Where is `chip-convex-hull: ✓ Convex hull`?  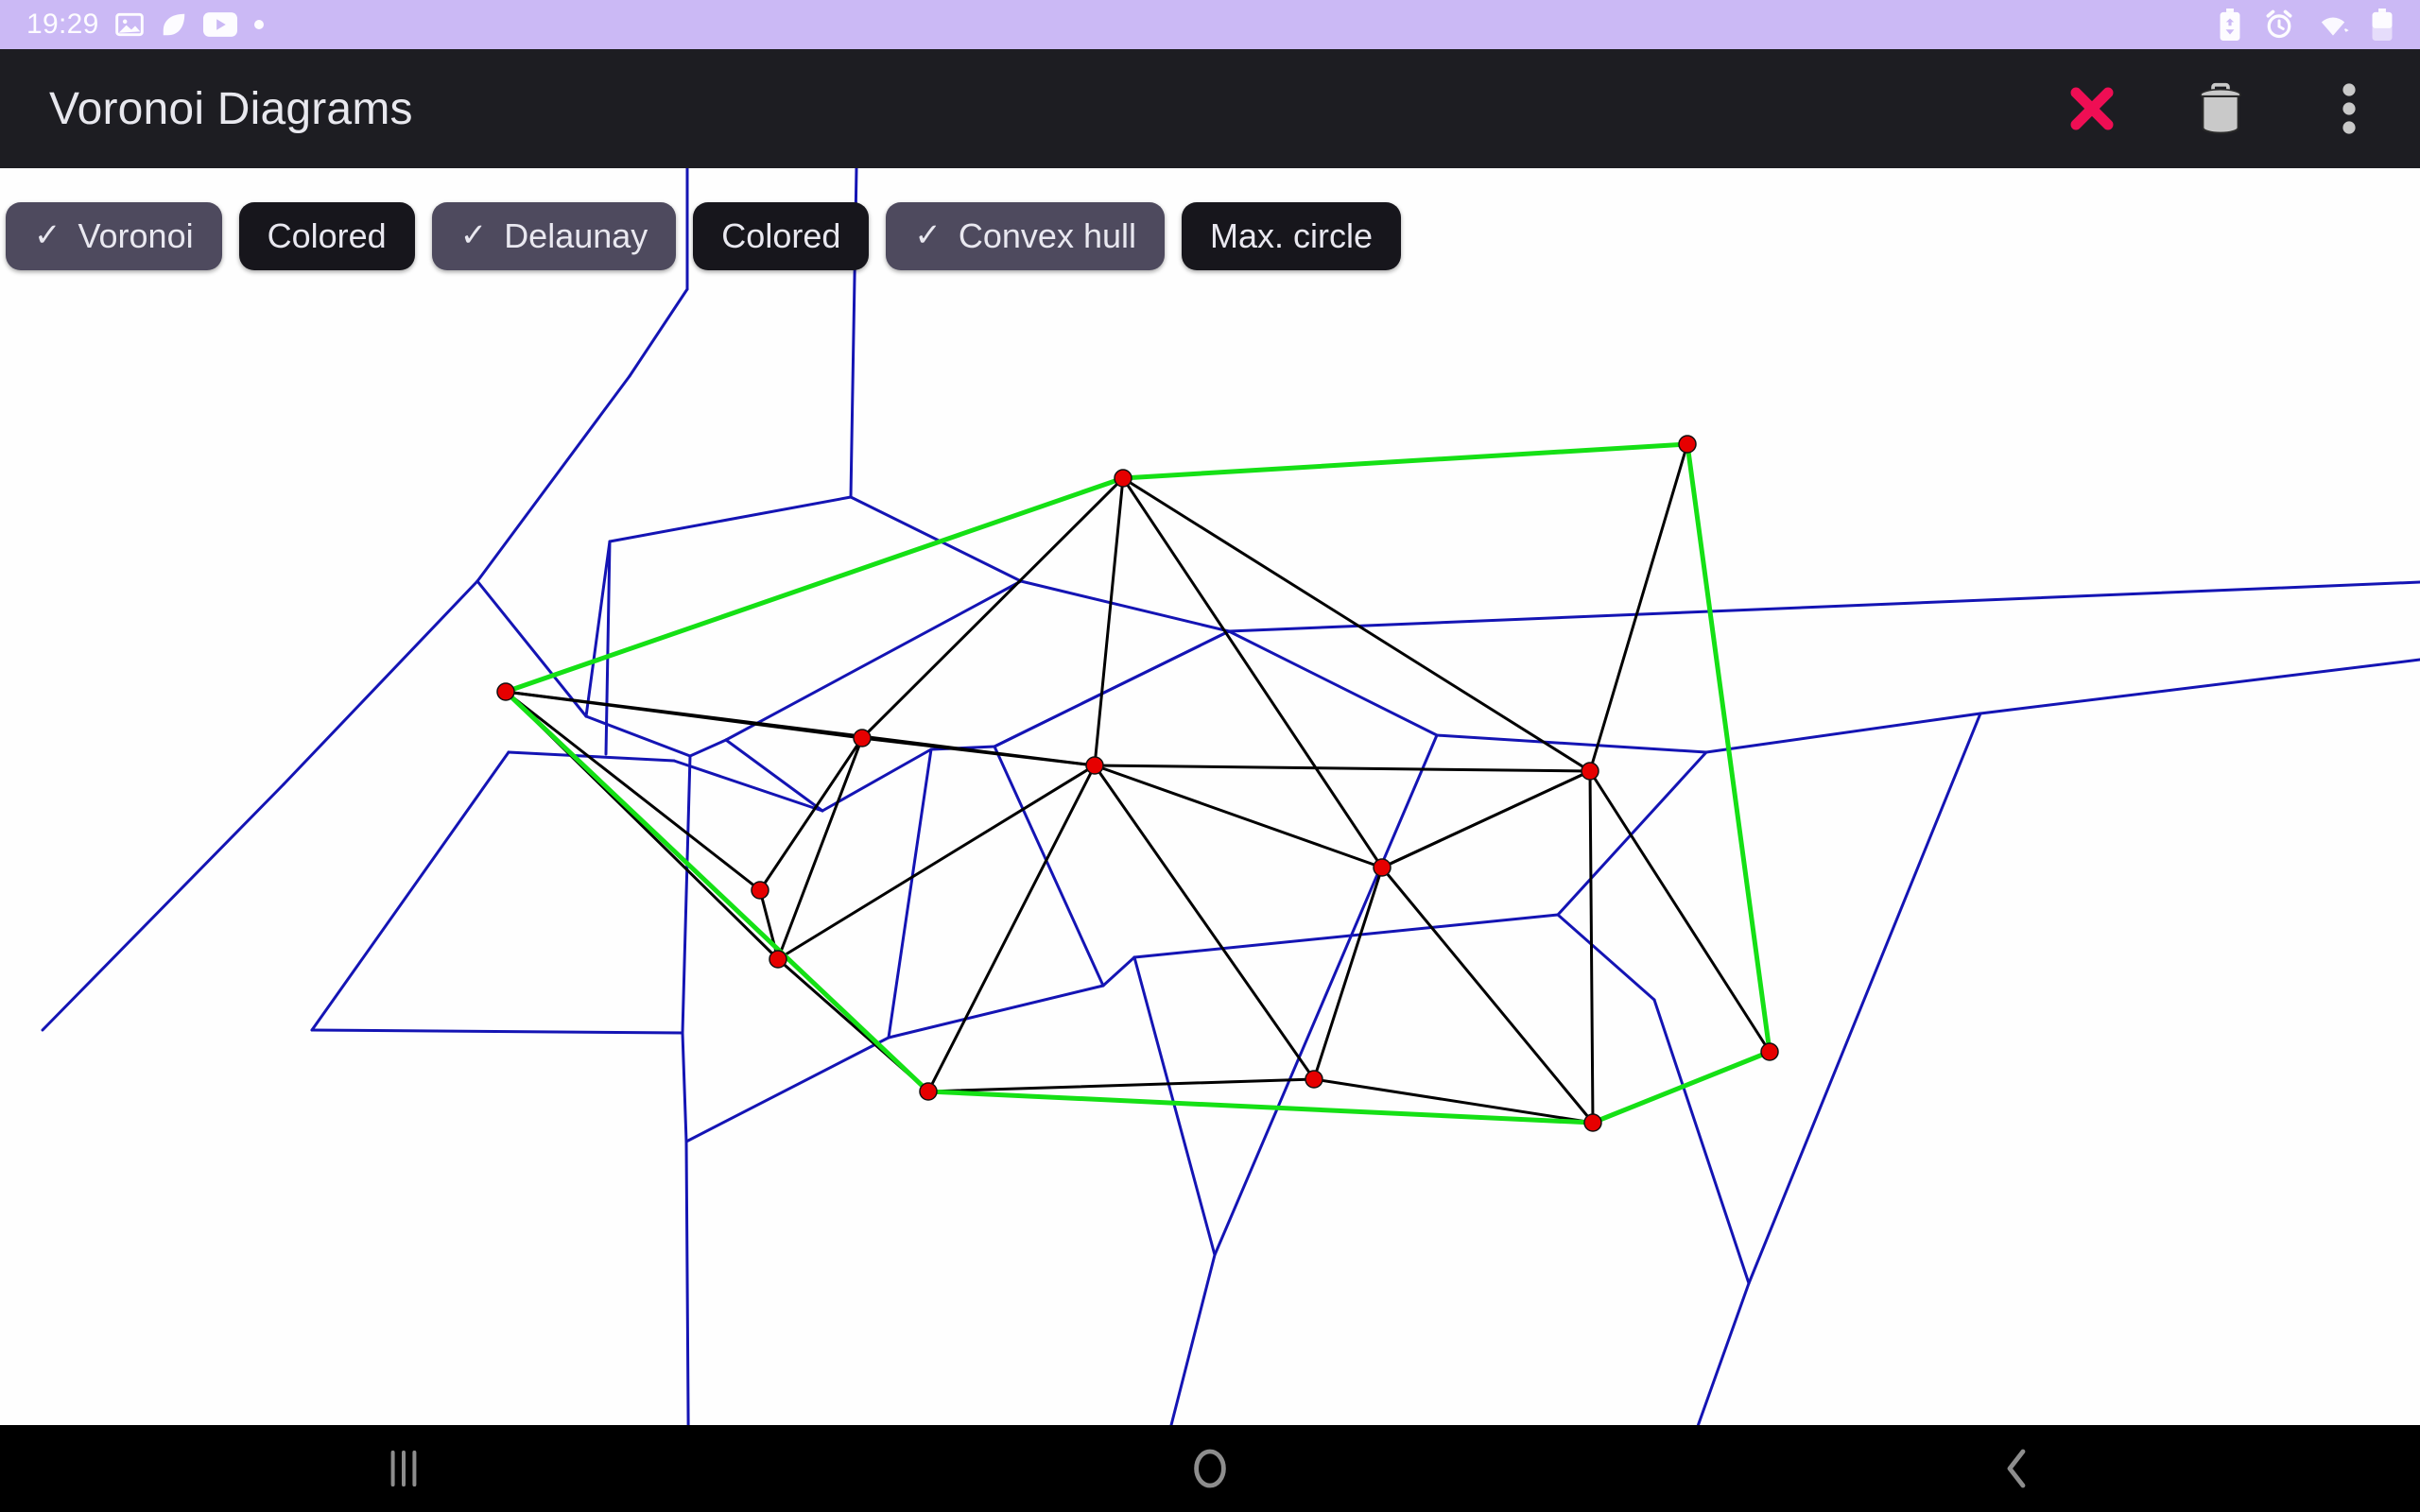
chip-convex-hull: ✓ Convex hull is located at coordinates (1025, 236).